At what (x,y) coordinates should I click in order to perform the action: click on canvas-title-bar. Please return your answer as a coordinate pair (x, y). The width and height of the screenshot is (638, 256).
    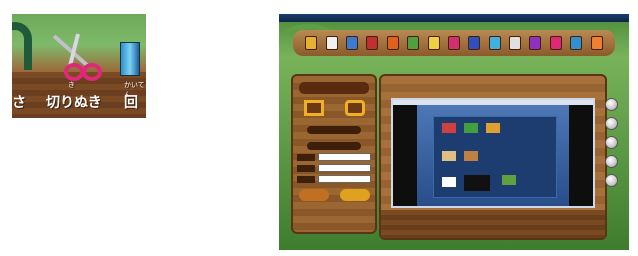
    Looking at the image, I should click on (493, 102).